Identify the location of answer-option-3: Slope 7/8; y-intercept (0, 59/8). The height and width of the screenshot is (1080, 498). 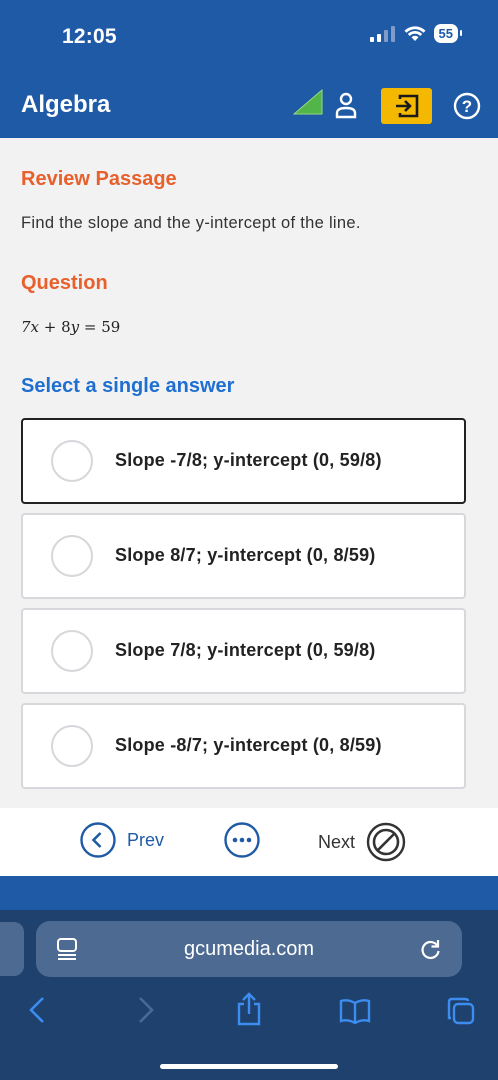
(243, 651).